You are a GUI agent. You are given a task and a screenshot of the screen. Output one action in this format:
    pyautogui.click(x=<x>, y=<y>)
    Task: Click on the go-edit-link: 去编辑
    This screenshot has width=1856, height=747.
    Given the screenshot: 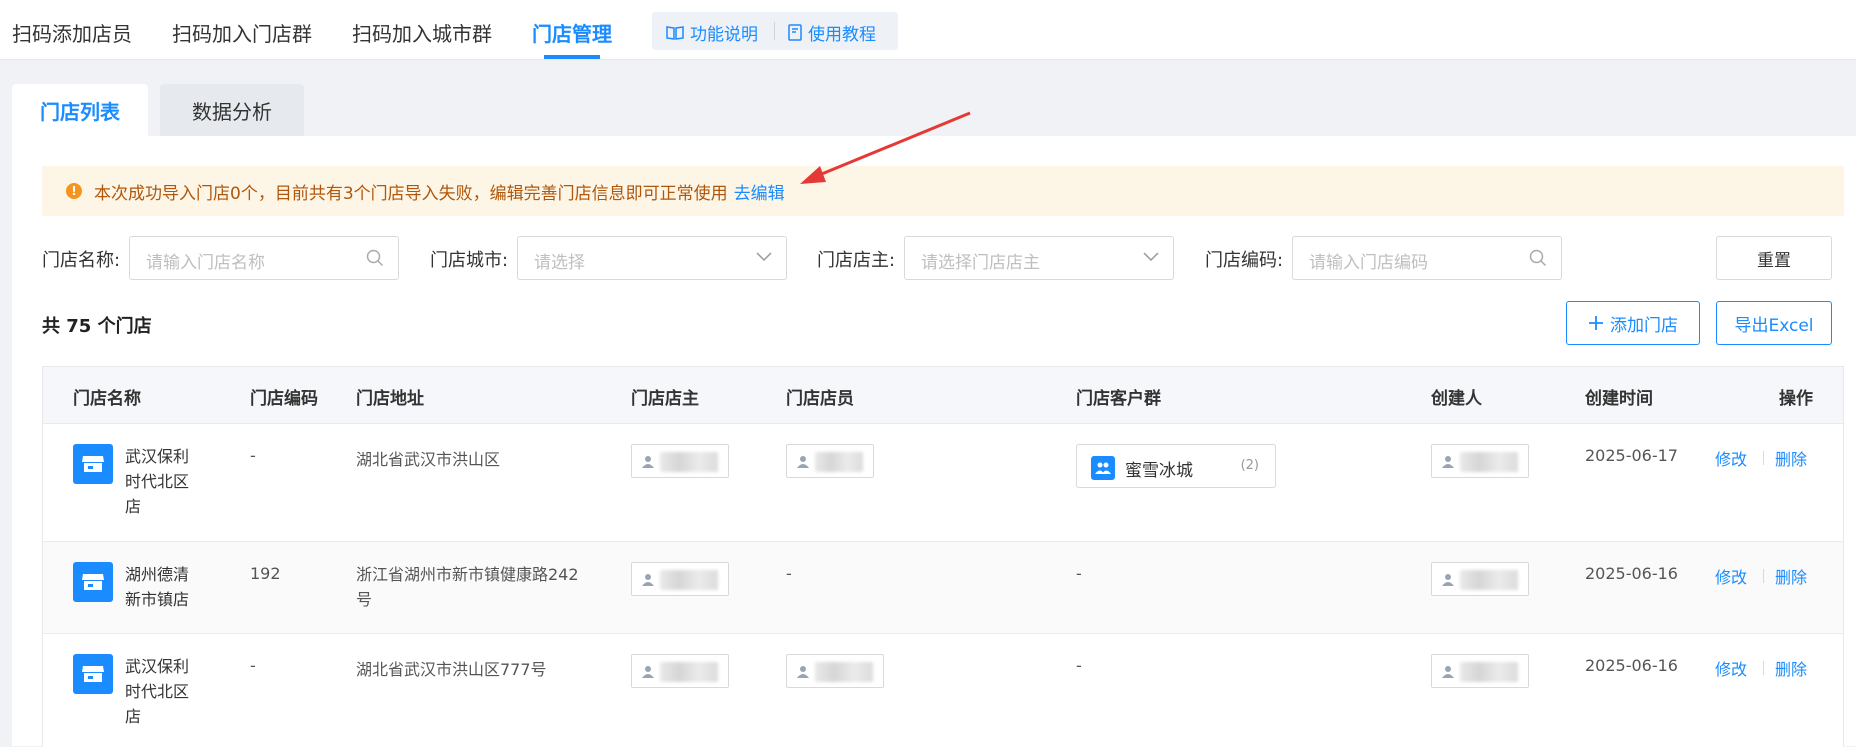 What is the action you would take?
    pyautogui.click(x=759, y=191)
    